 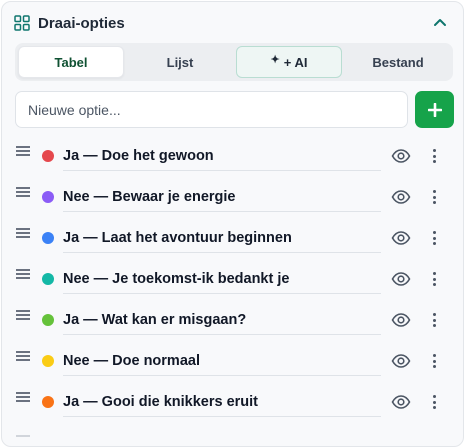 What do you see at coordinates (222, 363) in the screenshot?
I see `option-label: Nee — Doe normaal` at bounding box center [222, 363].